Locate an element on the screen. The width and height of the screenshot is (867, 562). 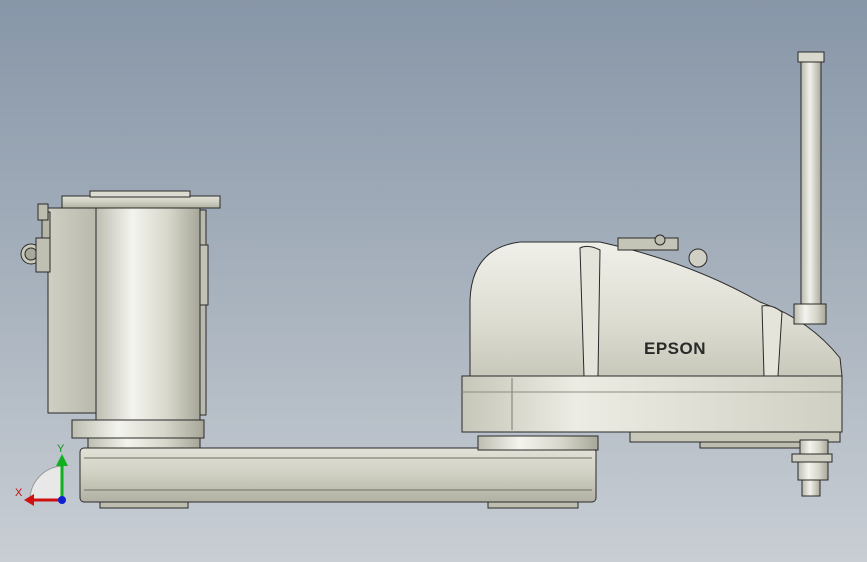
base-column is located at coordinates (120, 319).